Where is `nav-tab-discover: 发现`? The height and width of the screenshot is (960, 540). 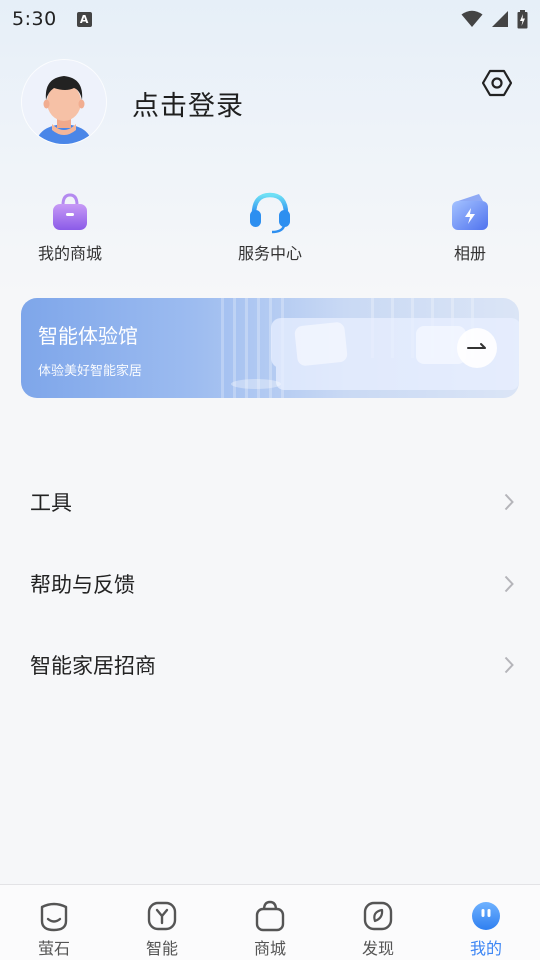 nav-tab-discover: 发现 is located at coordinates (378, 922).